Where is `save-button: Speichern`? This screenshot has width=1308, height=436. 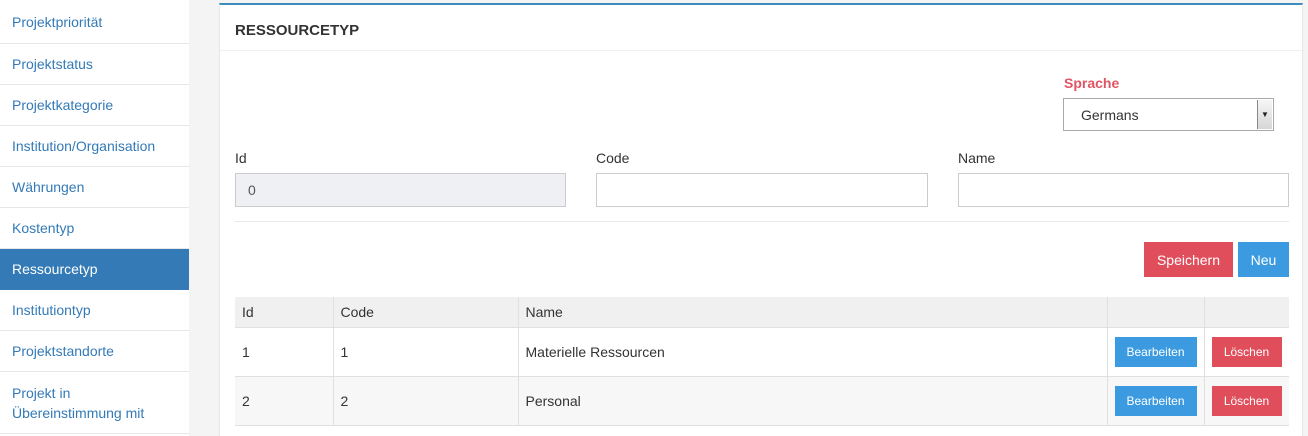
save-button: Speichern is located at coordinates (1188, 259).